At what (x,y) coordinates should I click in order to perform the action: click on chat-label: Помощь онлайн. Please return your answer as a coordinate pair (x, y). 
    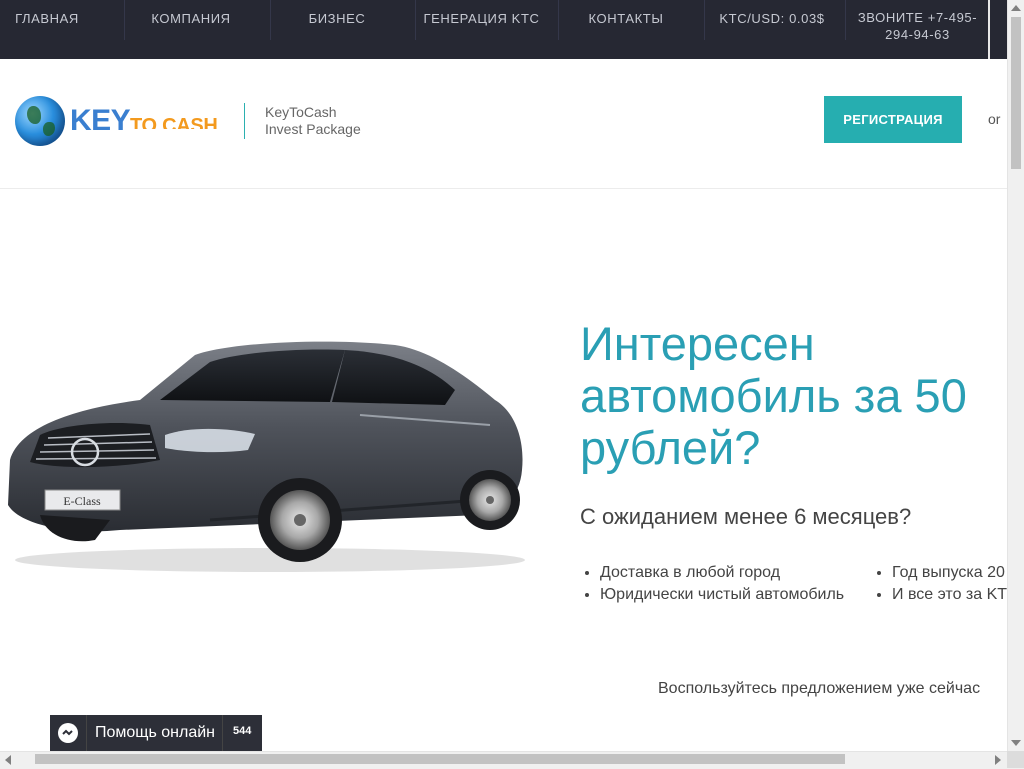
    Looking at the image, I should click on (155, 732).